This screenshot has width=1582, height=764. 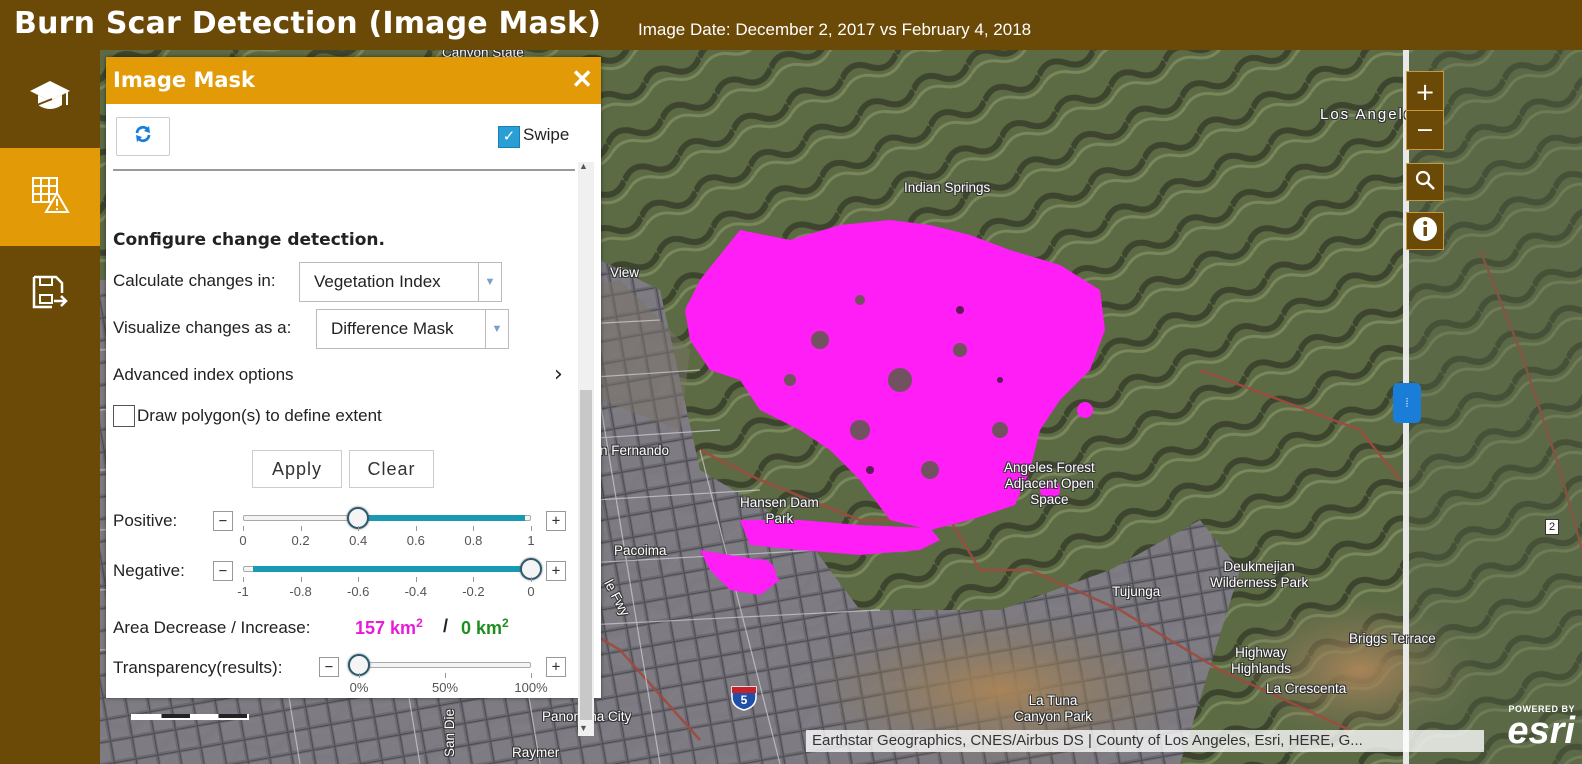 I want to click on clear-button: Clear, so click(x=391, y=469).